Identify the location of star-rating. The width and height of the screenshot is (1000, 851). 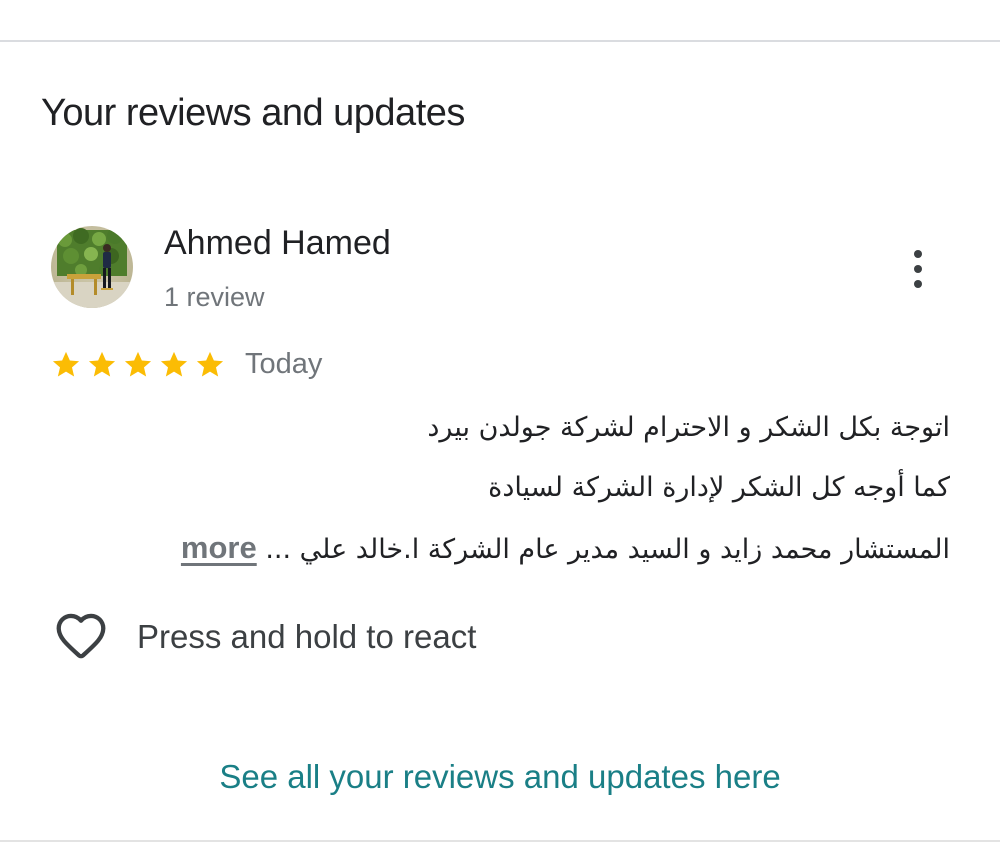
(138, 365).